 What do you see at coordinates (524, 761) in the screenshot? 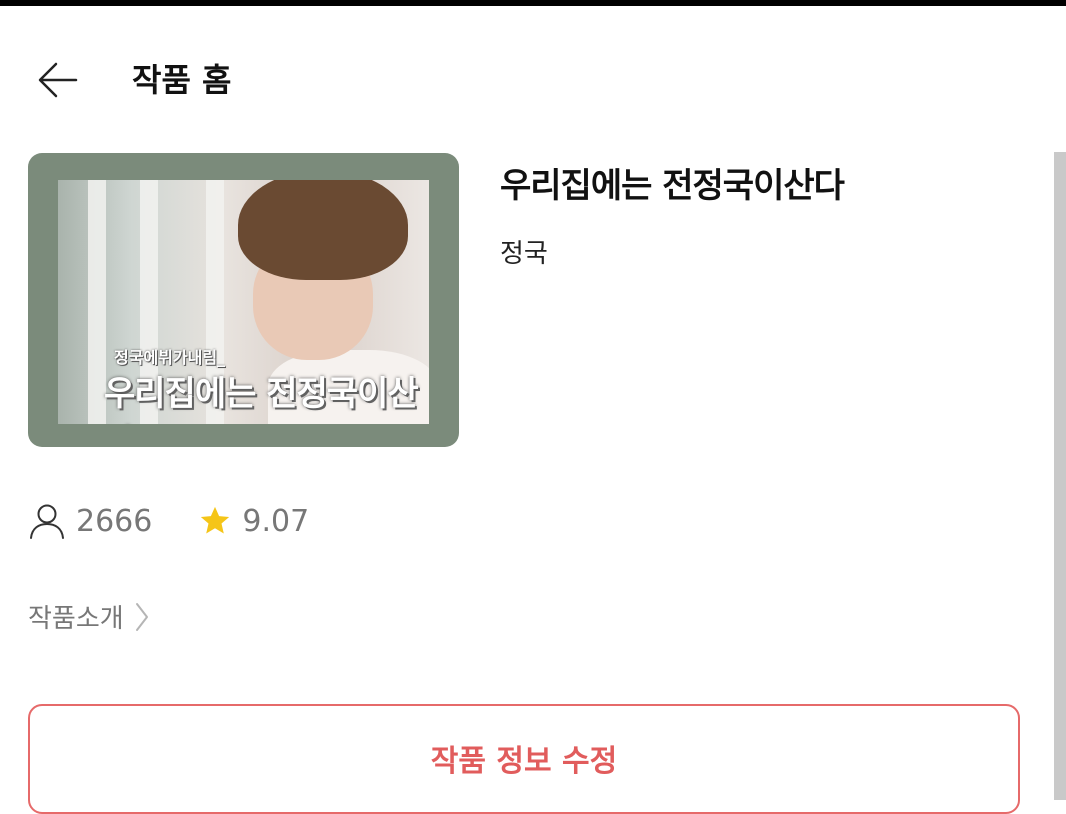
I see `edit-button-label: 작품 정보 수정` at bounding box center [524, 761].